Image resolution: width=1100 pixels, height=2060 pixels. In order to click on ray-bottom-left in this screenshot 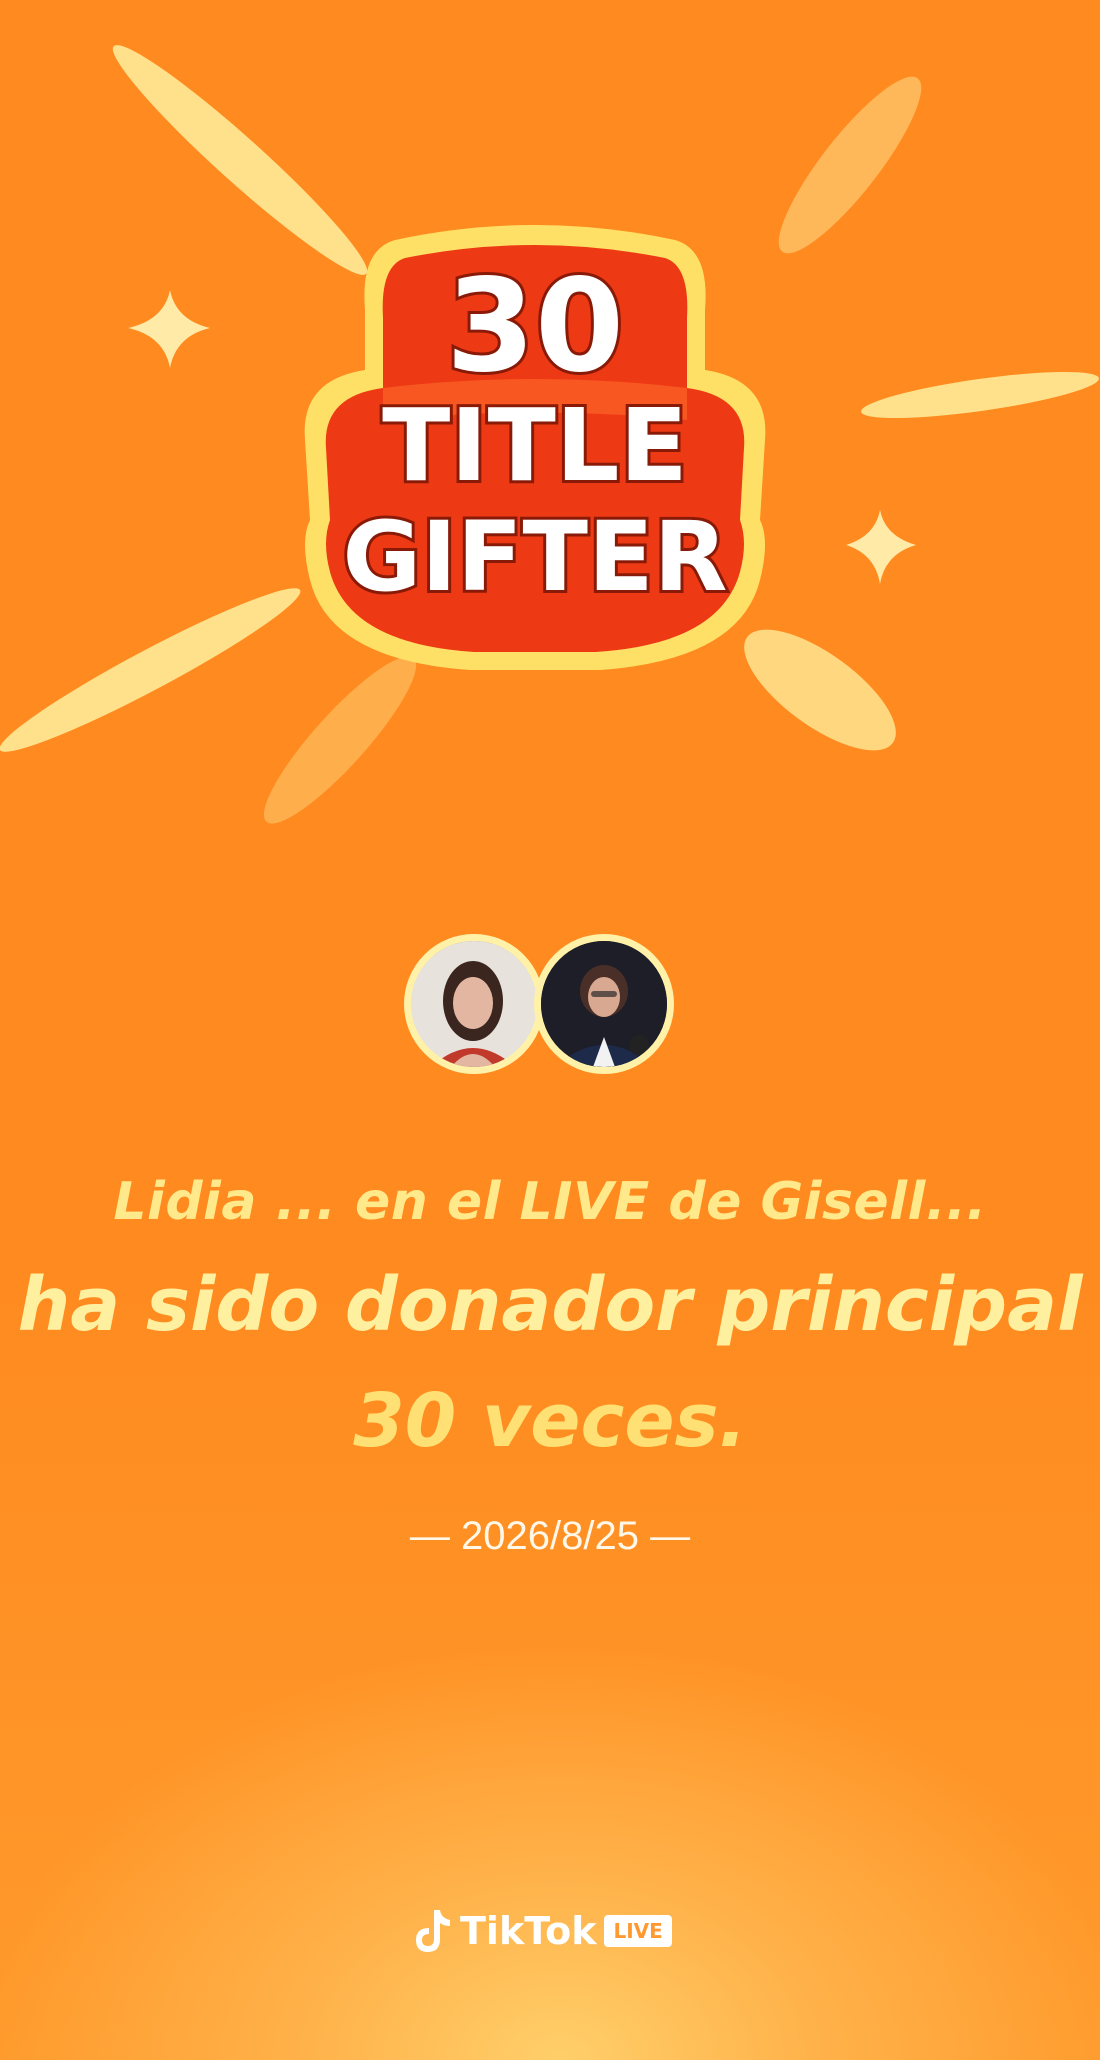, I will do `click(150, 670)`.